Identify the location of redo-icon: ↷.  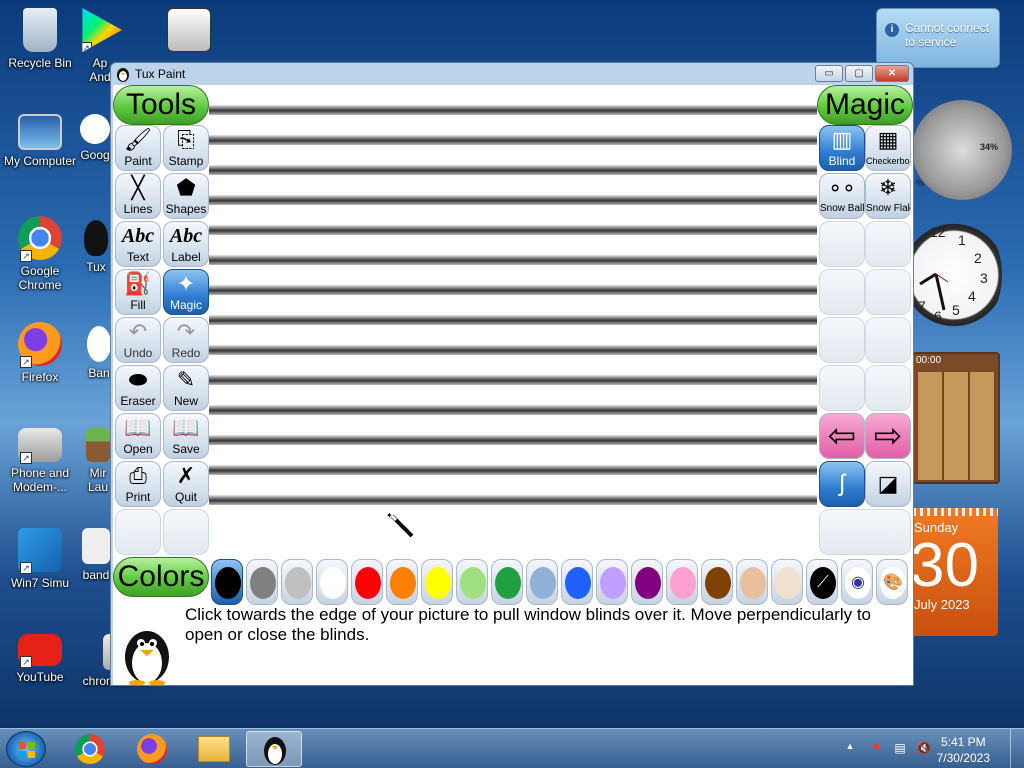
(186, 331).